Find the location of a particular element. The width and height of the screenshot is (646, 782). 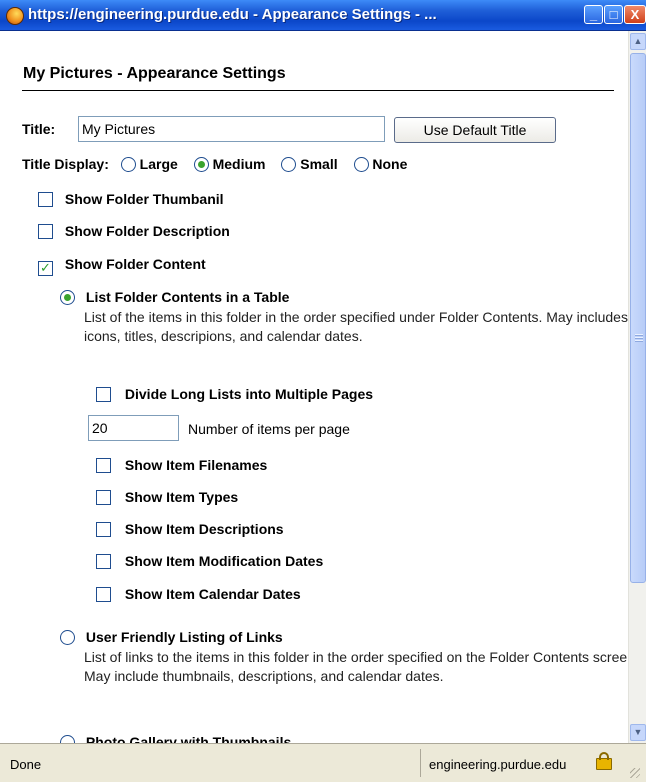

radio-none-label: None is located at coordinates (390, 164).